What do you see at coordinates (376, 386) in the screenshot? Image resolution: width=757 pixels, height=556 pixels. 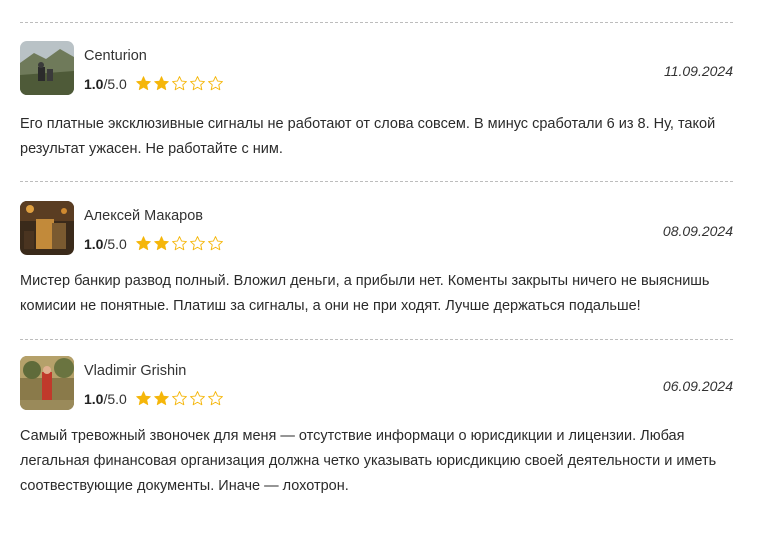 I see `review-header: Vladimir Grishin 1.0 /5.0 06.09.2024` at bounding box center [376, 386].